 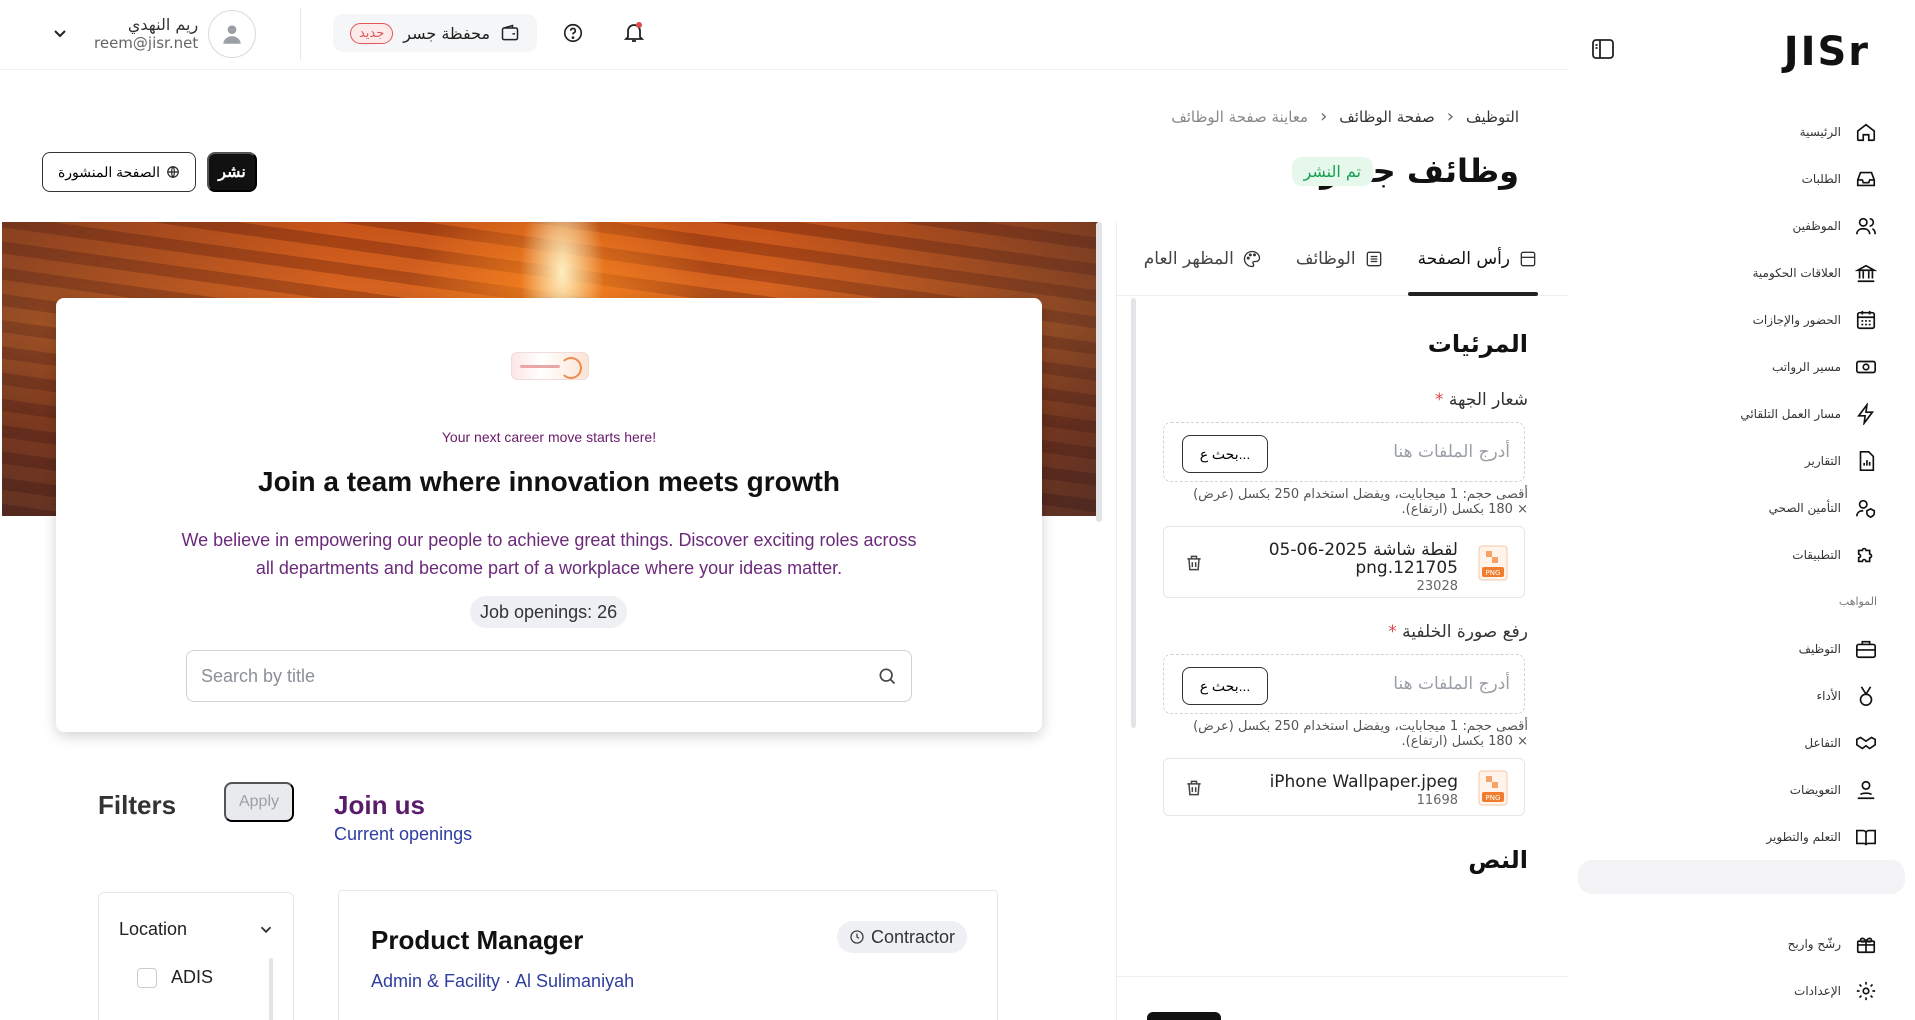 What do you see at coordinates (1866, 320) in the screenshot?
I see `calendar-icon` at bounding box center [1866, 320].